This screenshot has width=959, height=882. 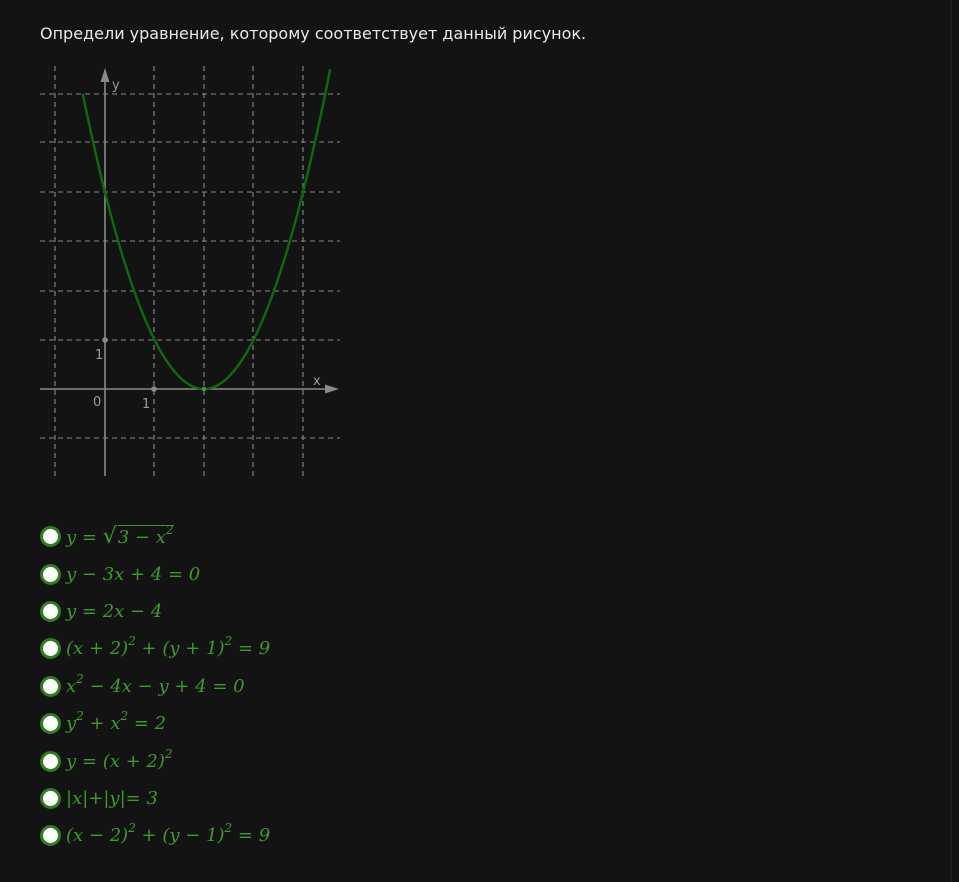 I want to click on answer-option-8: |x|+|y|= 3, so click(x=155, y=798).